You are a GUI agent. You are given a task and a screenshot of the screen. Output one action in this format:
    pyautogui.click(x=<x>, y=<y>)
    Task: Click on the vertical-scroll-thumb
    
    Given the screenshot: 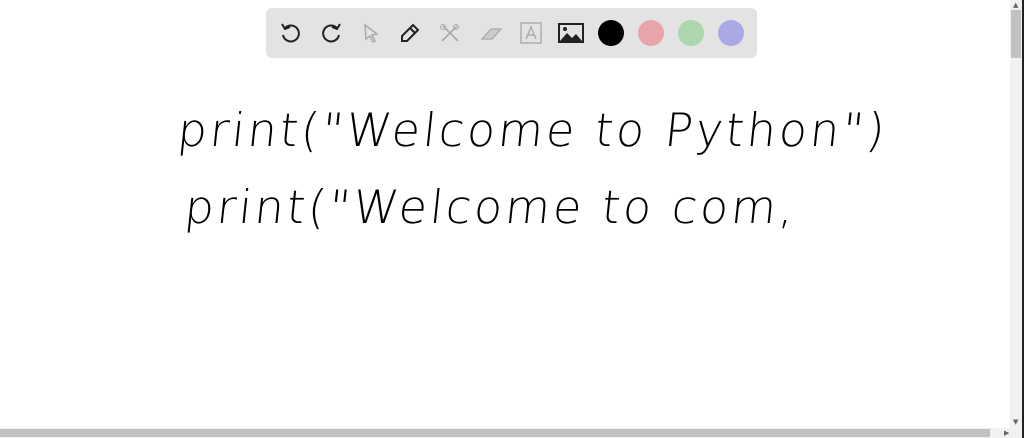 What is the action you would take?
    pyautogui.click(x=1016, y=34)
    